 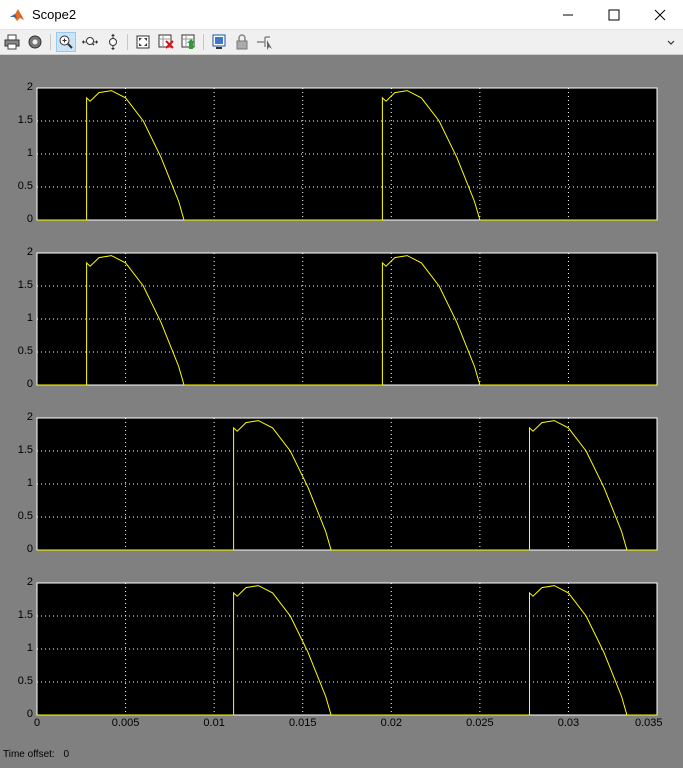 I want to click on restore-axes-button, so click(x=189, y=42).